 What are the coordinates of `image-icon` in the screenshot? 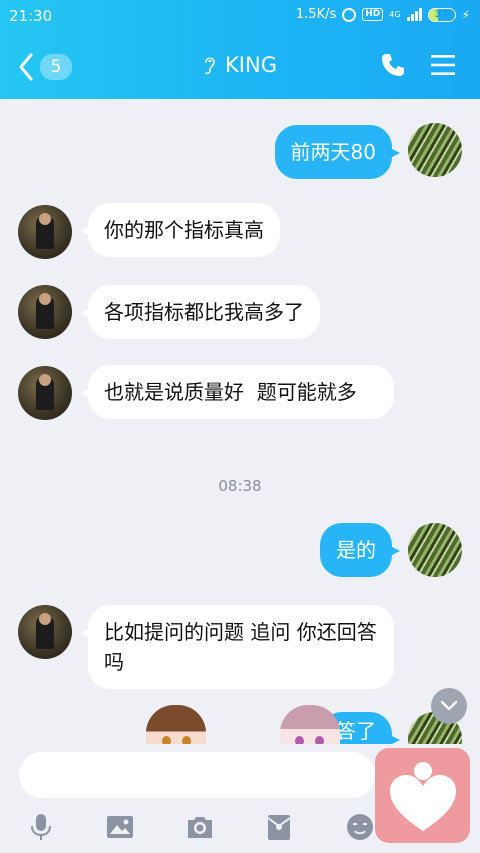 It's located at (120, 827).